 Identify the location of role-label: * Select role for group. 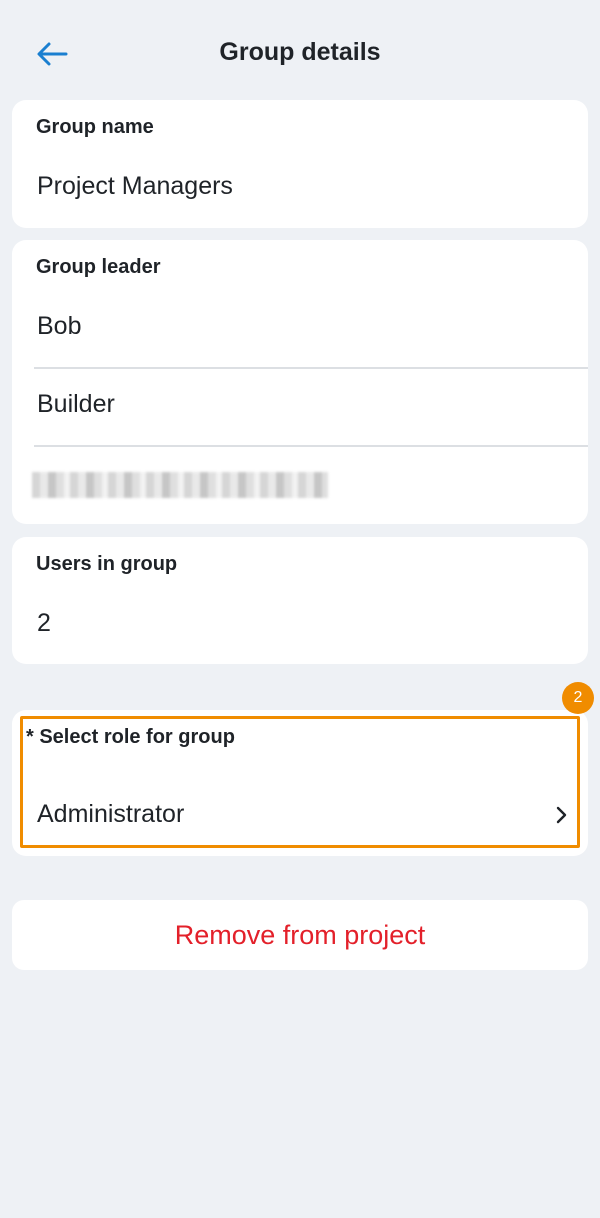
(130, 737).